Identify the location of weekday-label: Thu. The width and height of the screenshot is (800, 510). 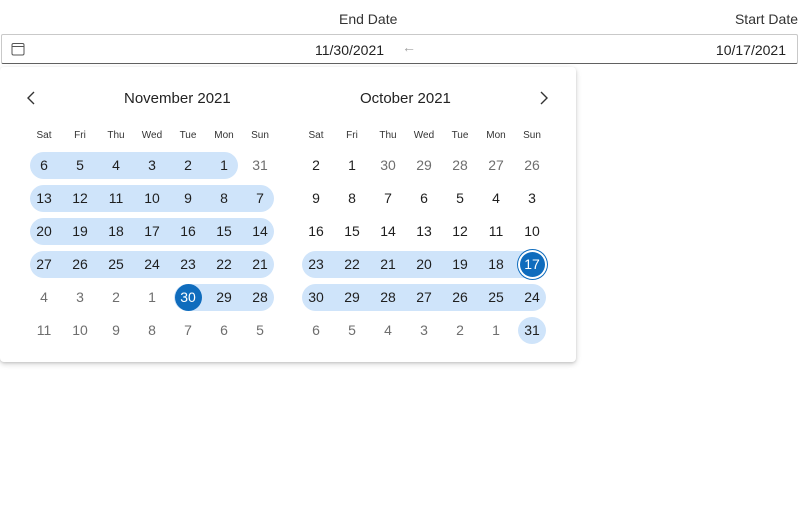
(116, 135).